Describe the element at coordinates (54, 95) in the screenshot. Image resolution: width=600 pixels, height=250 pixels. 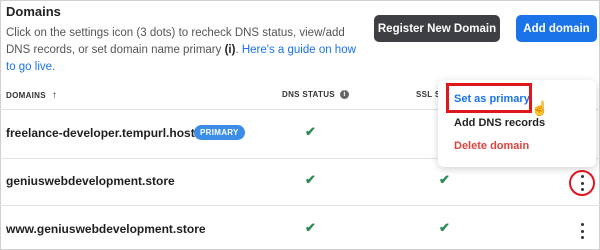
I see `arrow-up-icon: ↑` at that location.